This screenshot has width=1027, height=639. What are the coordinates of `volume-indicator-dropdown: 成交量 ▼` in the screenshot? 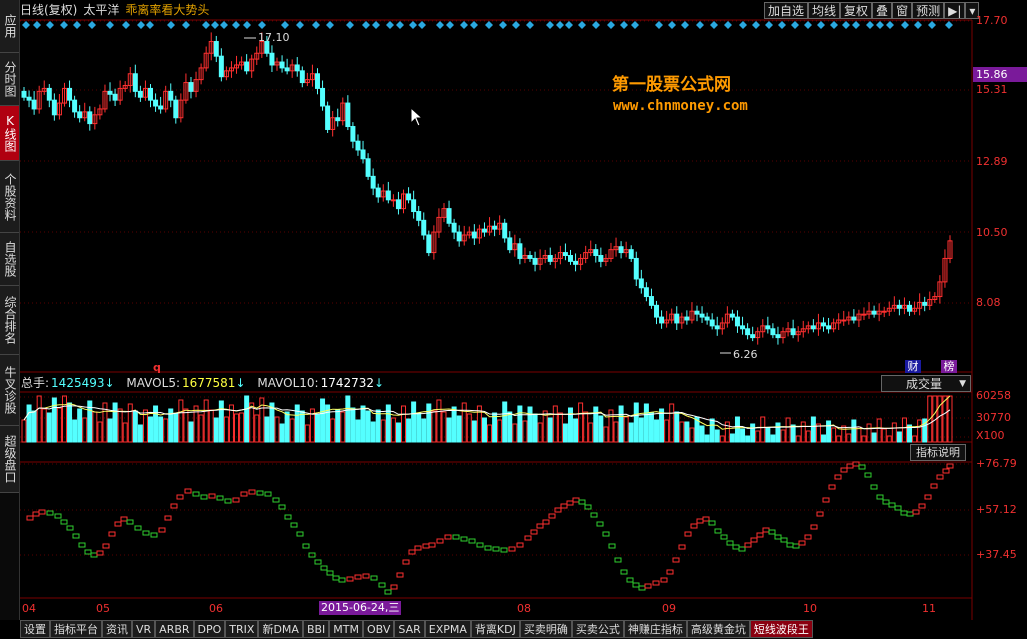 It's located at (926, 383).